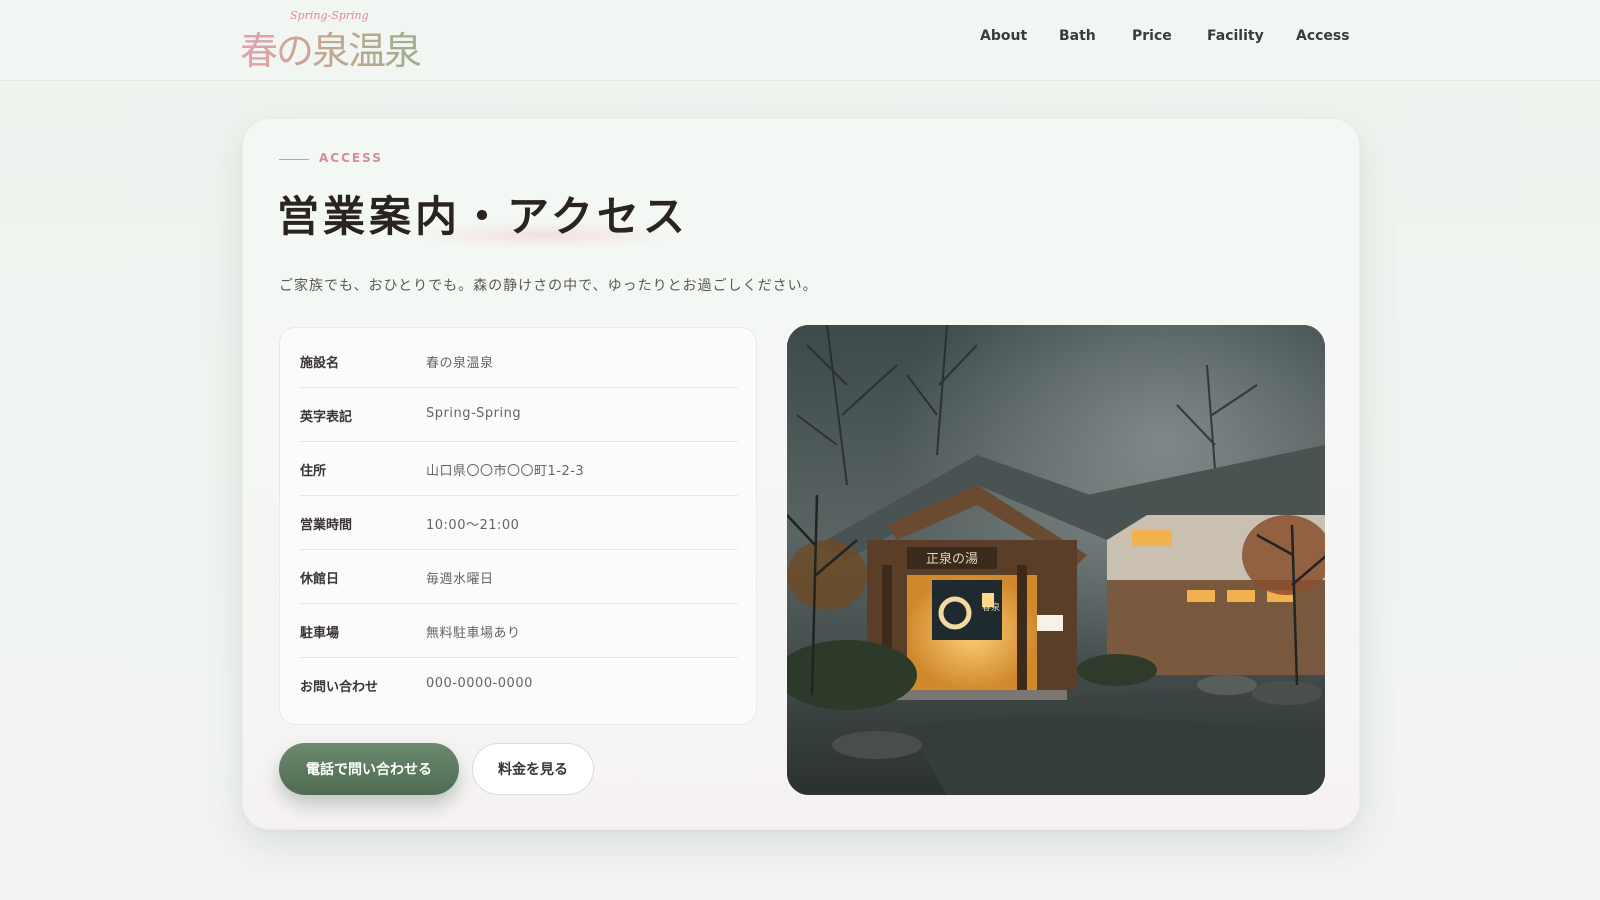  Describe the element at coordinates (1323, 36) in the screenshot. I see `nav-access: Access` at that location.